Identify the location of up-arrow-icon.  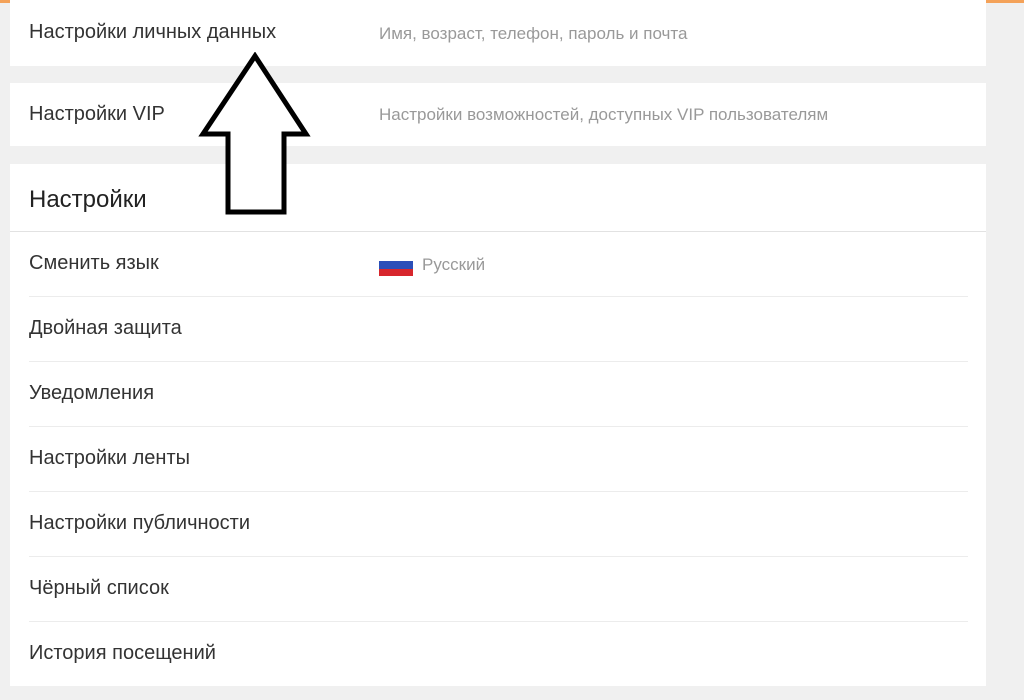
(254, 133).